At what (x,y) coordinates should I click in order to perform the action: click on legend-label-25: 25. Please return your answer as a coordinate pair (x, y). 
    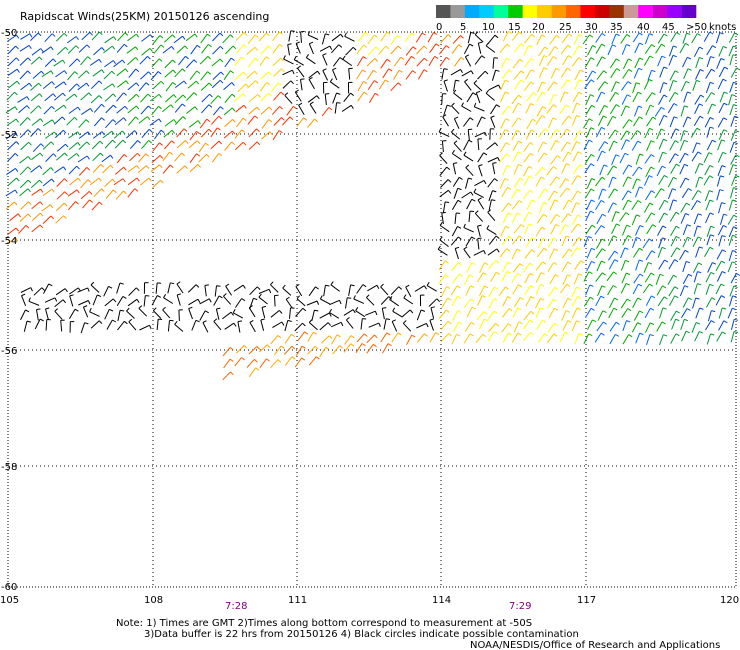
    Looking at the image, I should click on (565, 27).